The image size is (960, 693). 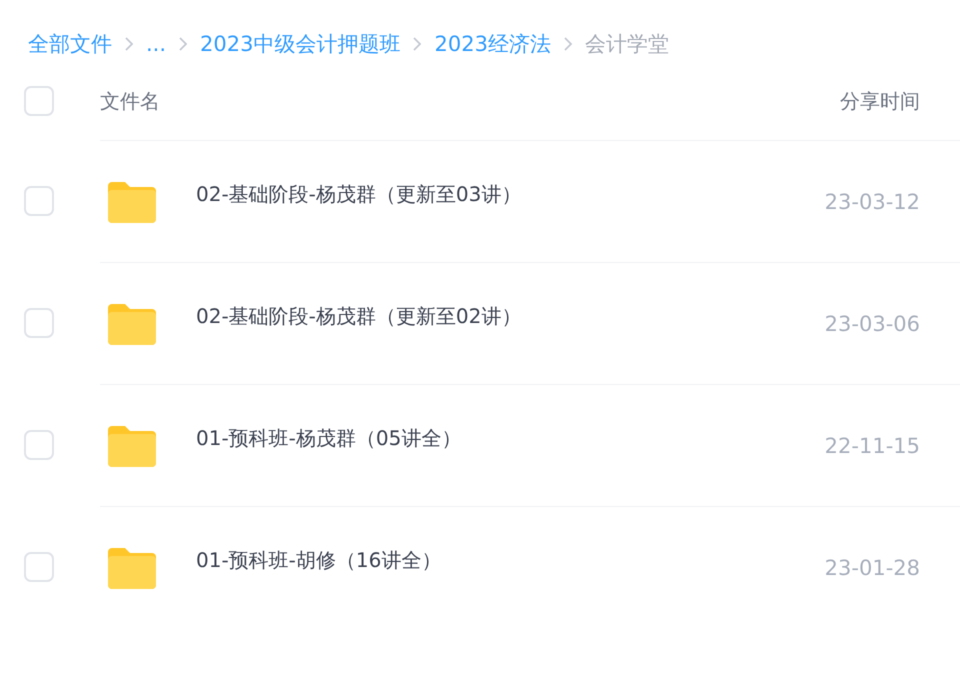 I want to click on breadcrumb-link: 全部文件, so click(x=70, y=44).